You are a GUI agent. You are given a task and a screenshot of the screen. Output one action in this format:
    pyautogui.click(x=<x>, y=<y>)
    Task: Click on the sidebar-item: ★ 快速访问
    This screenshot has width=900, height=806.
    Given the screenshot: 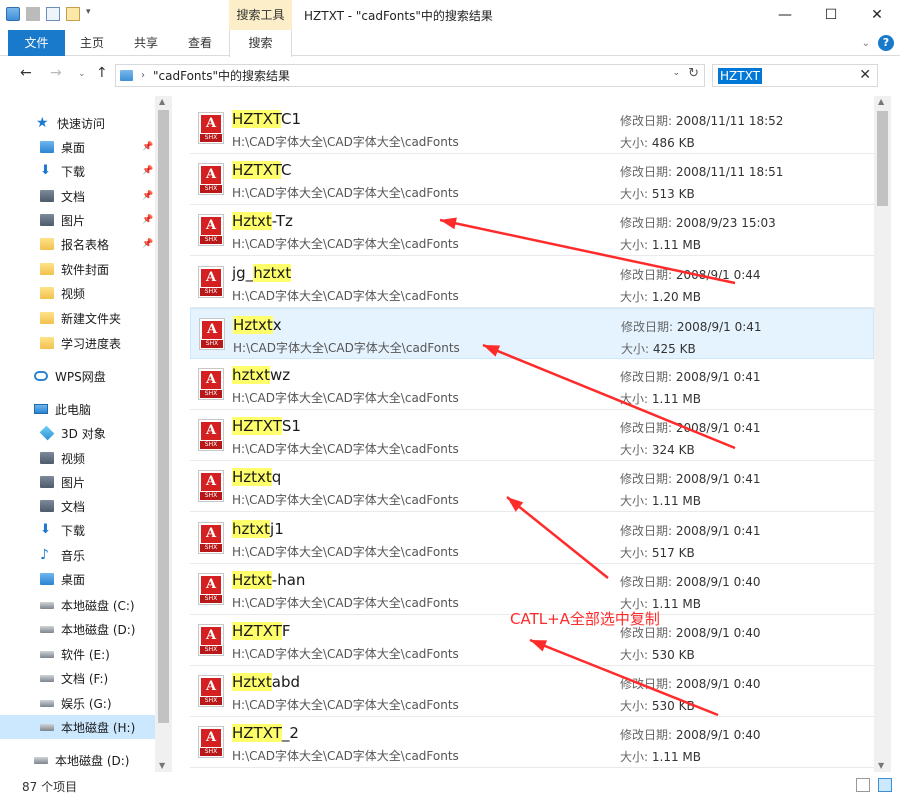 What is the action you would take?
    pyautogui.click(x=78, y=123)
    